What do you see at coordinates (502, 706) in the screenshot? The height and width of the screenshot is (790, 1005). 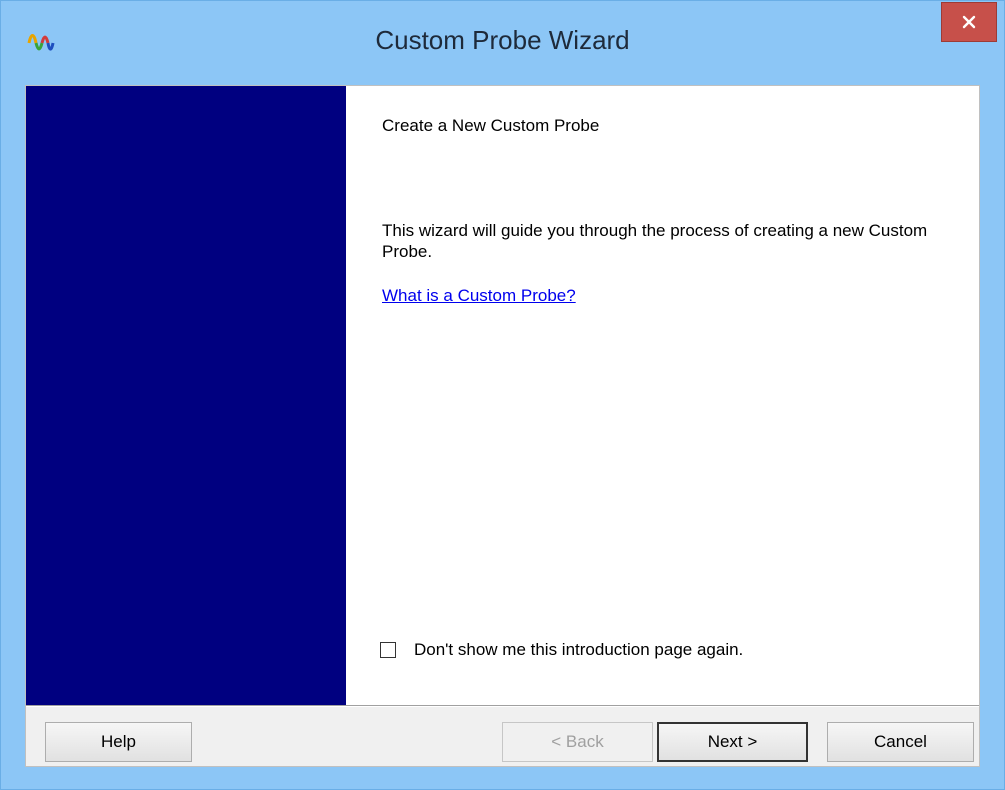 I see `button-separator` at bounding box center [502, 706].